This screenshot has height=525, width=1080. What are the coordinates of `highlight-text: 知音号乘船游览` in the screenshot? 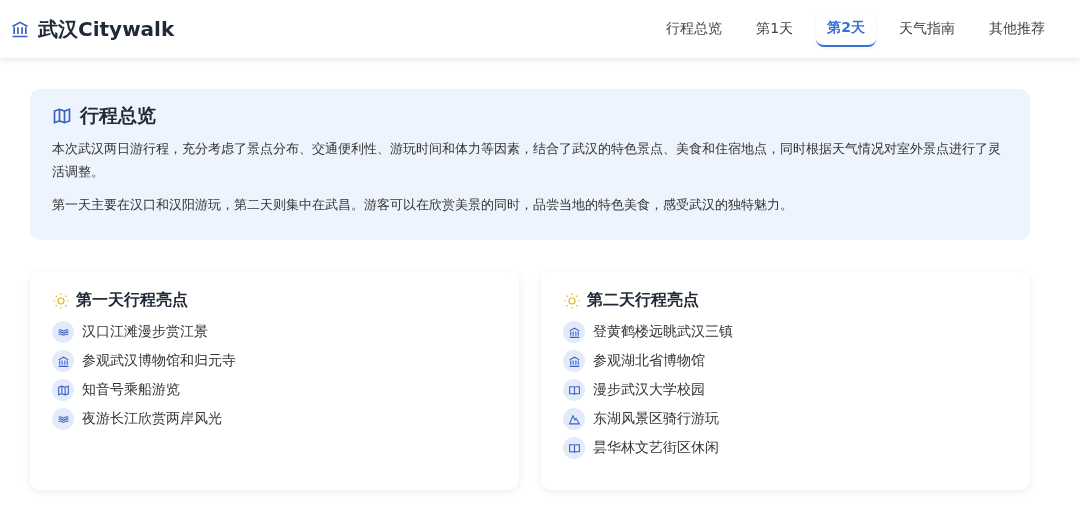 It's located at (131, 390).